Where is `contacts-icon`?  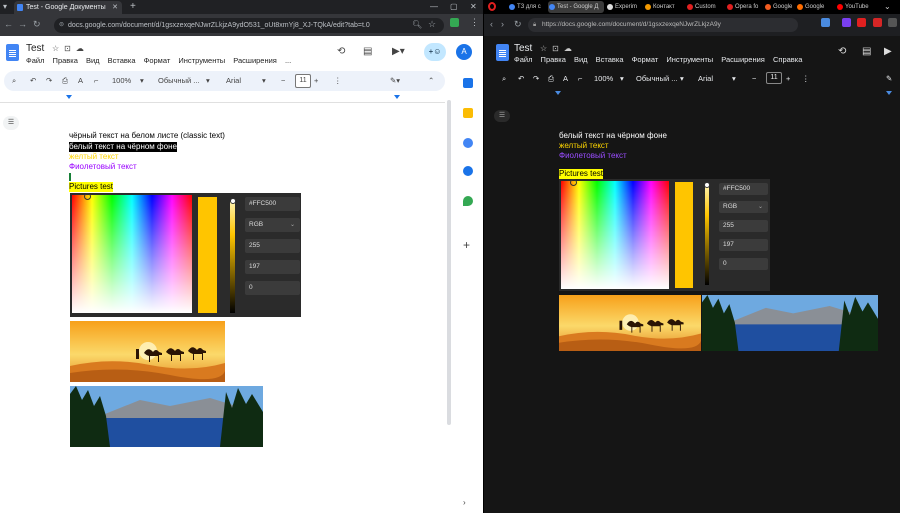 contacts-icon is located at coordinates (468, 171).